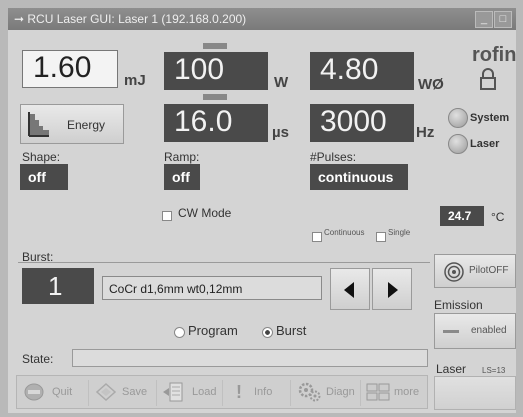 Image resolution: width=523 pixels, height=417 pixels. Describe the element at coordinates (179, 334) in the screenshot. I see `program-radio` at that location.